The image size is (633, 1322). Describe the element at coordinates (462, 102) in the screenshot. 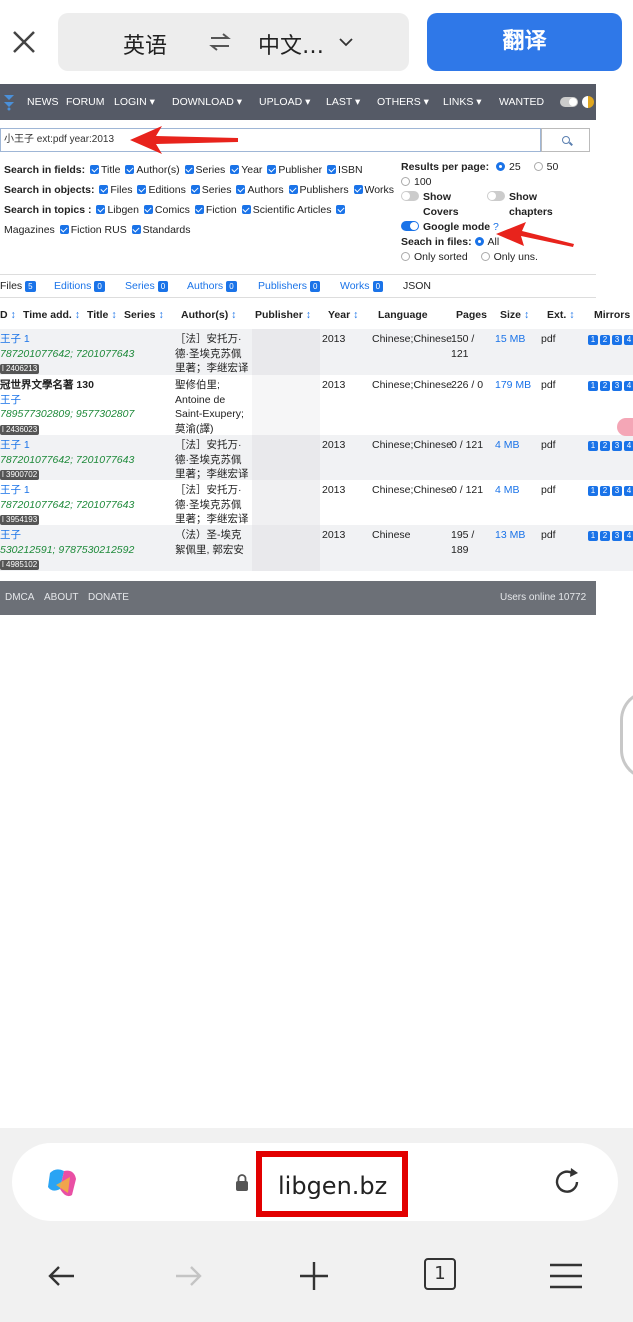

I see `nav-links: LINKS ▾` at that location.